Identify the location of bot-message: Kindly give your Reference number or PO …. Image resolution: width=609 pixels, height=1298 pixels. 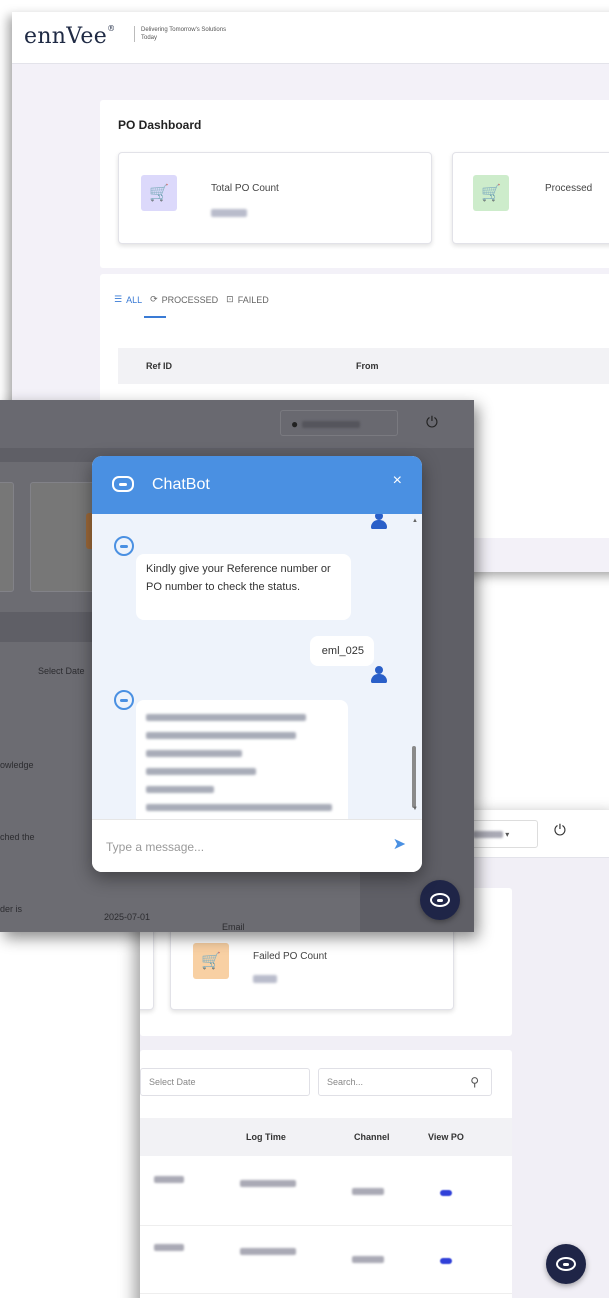
(243, 587).